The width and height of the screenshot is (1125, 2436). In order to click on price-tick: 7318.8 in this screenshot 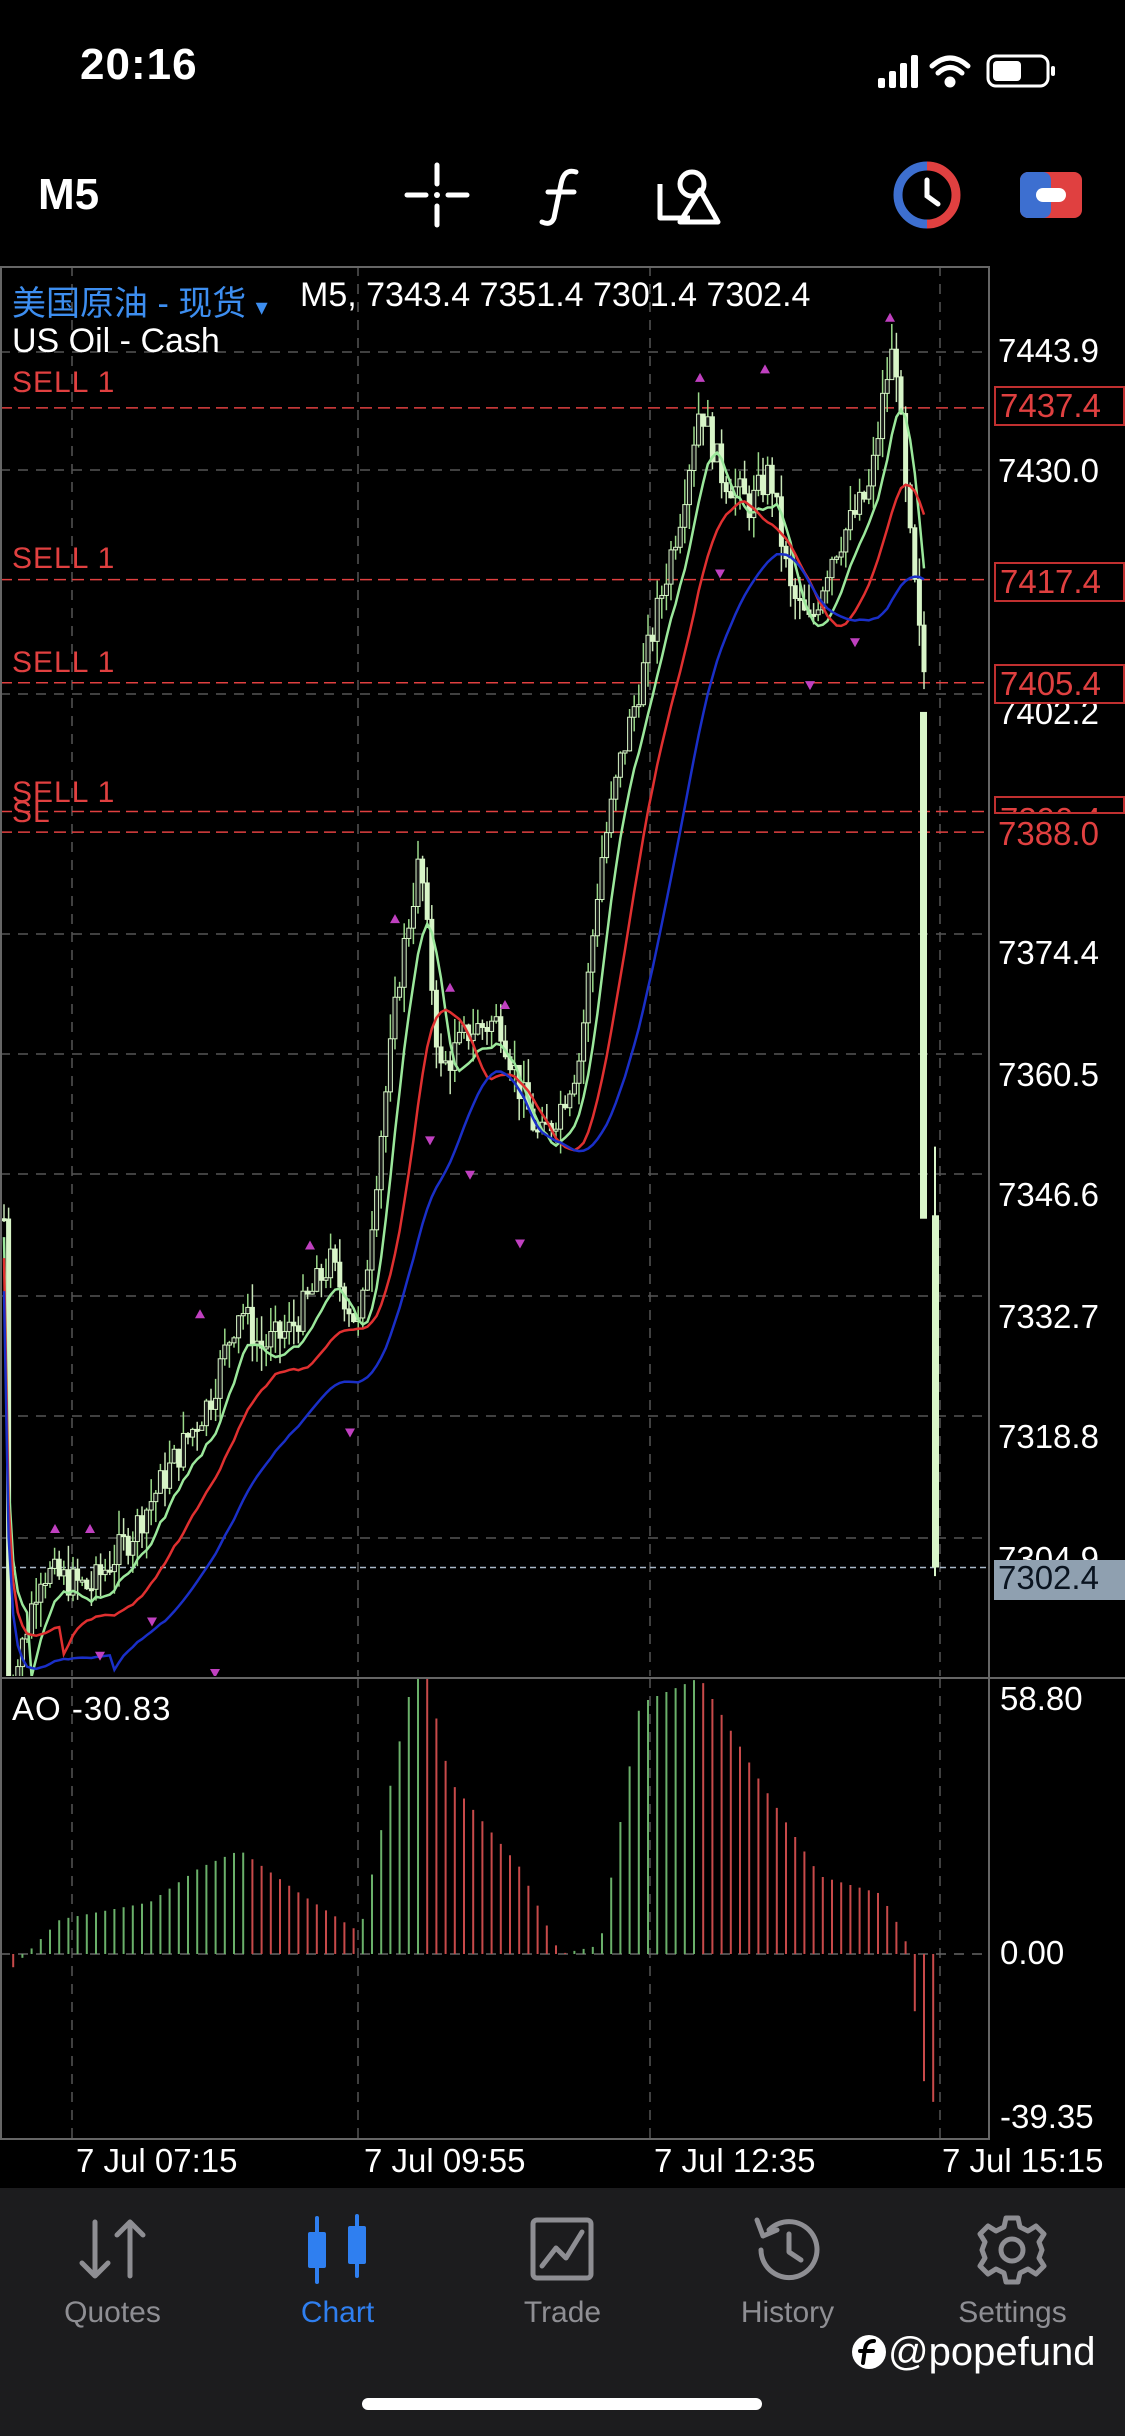, I will do `click(1048, 1436)`.